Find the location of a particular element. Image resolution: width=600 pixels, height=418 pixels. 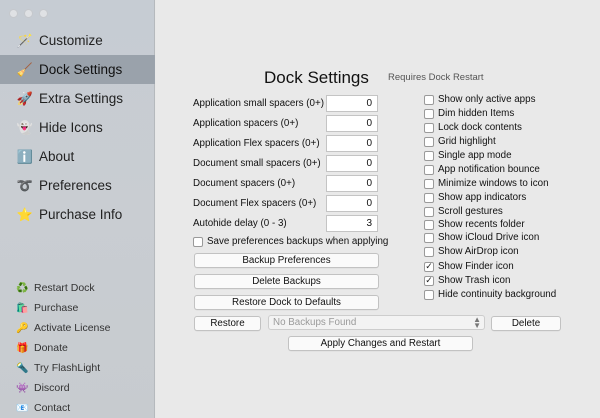

envelope-icon: 📧 is located at coordinates (22, 408).